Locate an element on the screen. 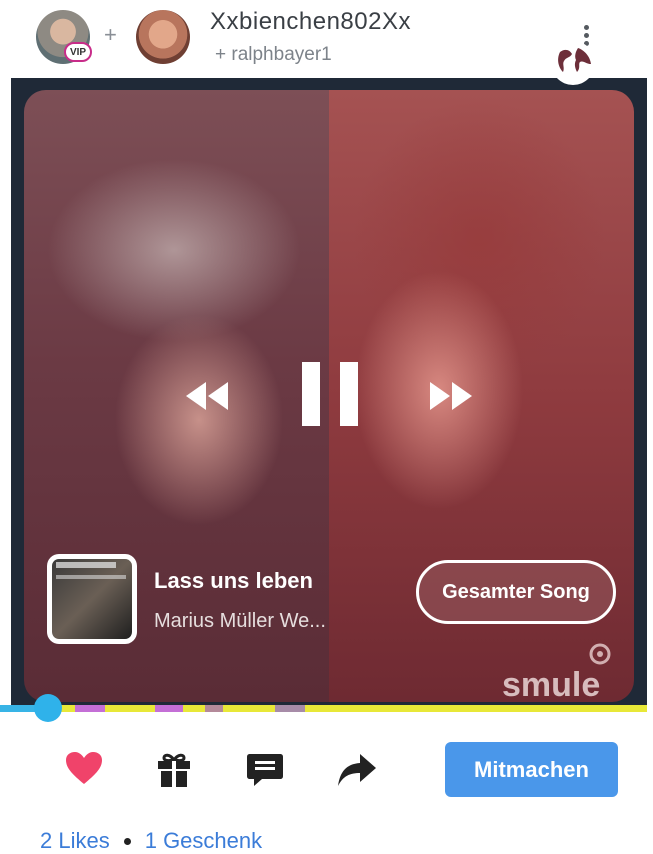 This screenshot has width=653, height=854. join-button: Mitmachen is located at coordinates (531, 769).